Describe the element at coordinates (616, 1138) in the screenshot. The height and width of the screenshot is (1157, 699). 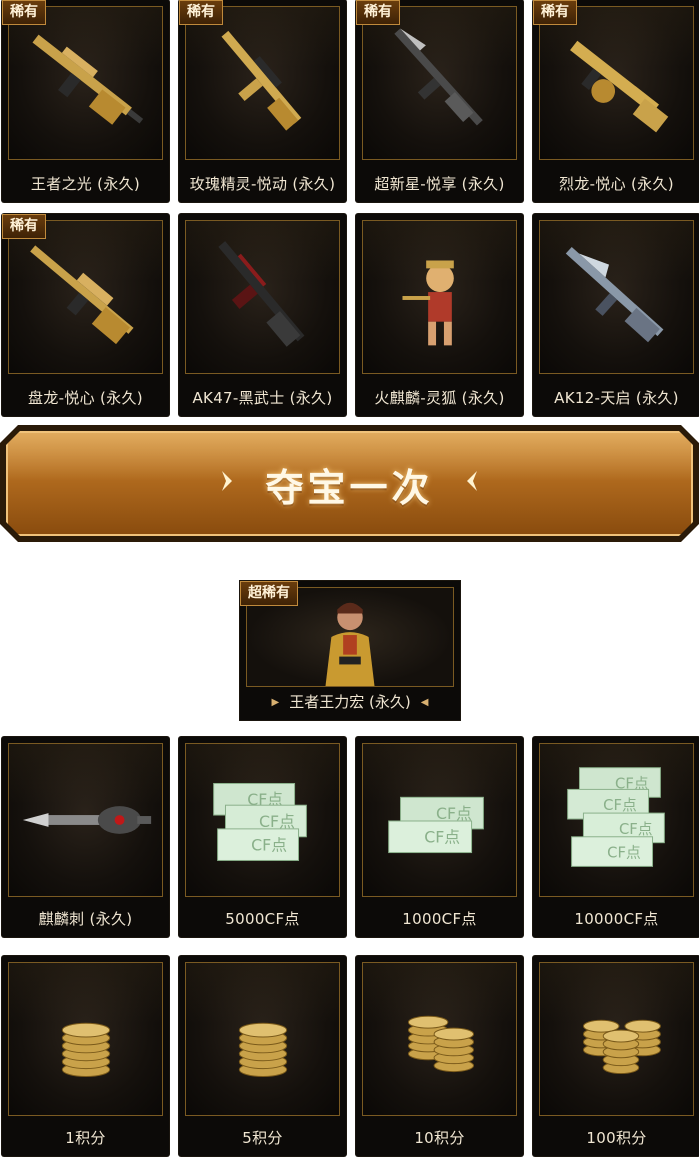
I see `reward-name: 100积分` at that location.